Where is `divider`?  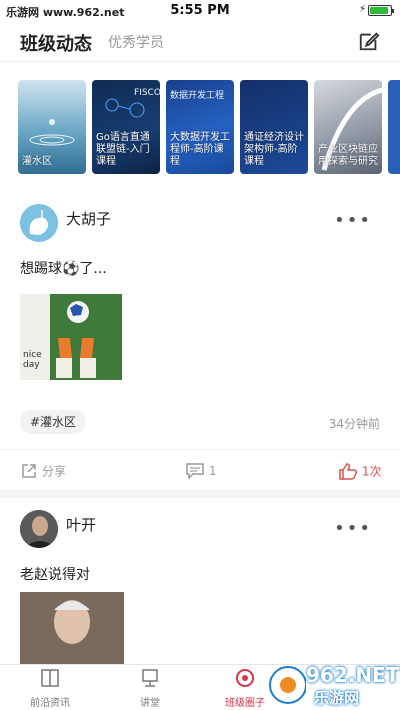
divider is located at coordinates (200, 449).